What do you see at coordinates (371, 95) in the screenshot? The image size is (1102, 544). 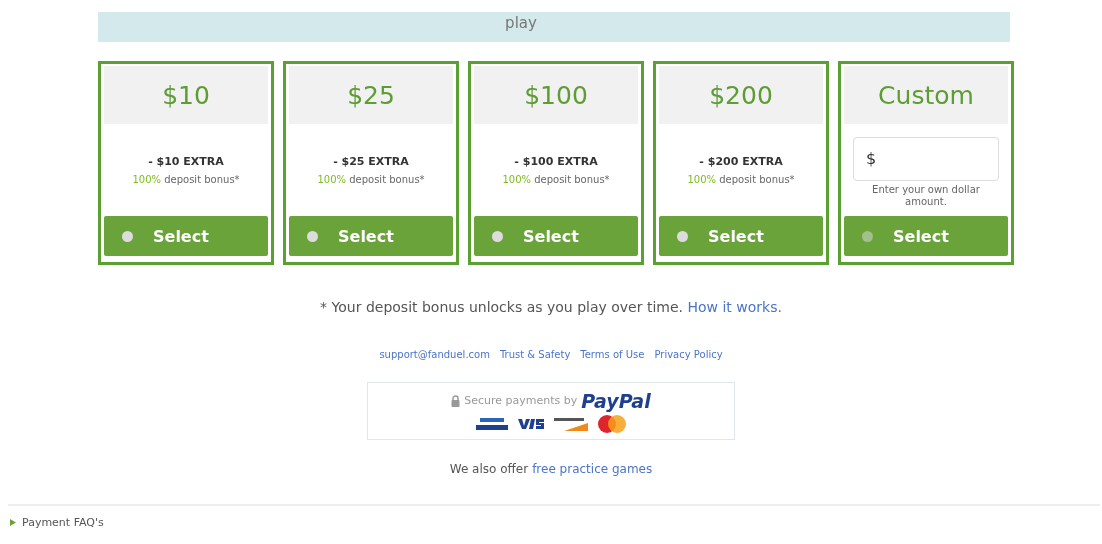 I see `amount-header: $25` at bounding box center [371, 95].